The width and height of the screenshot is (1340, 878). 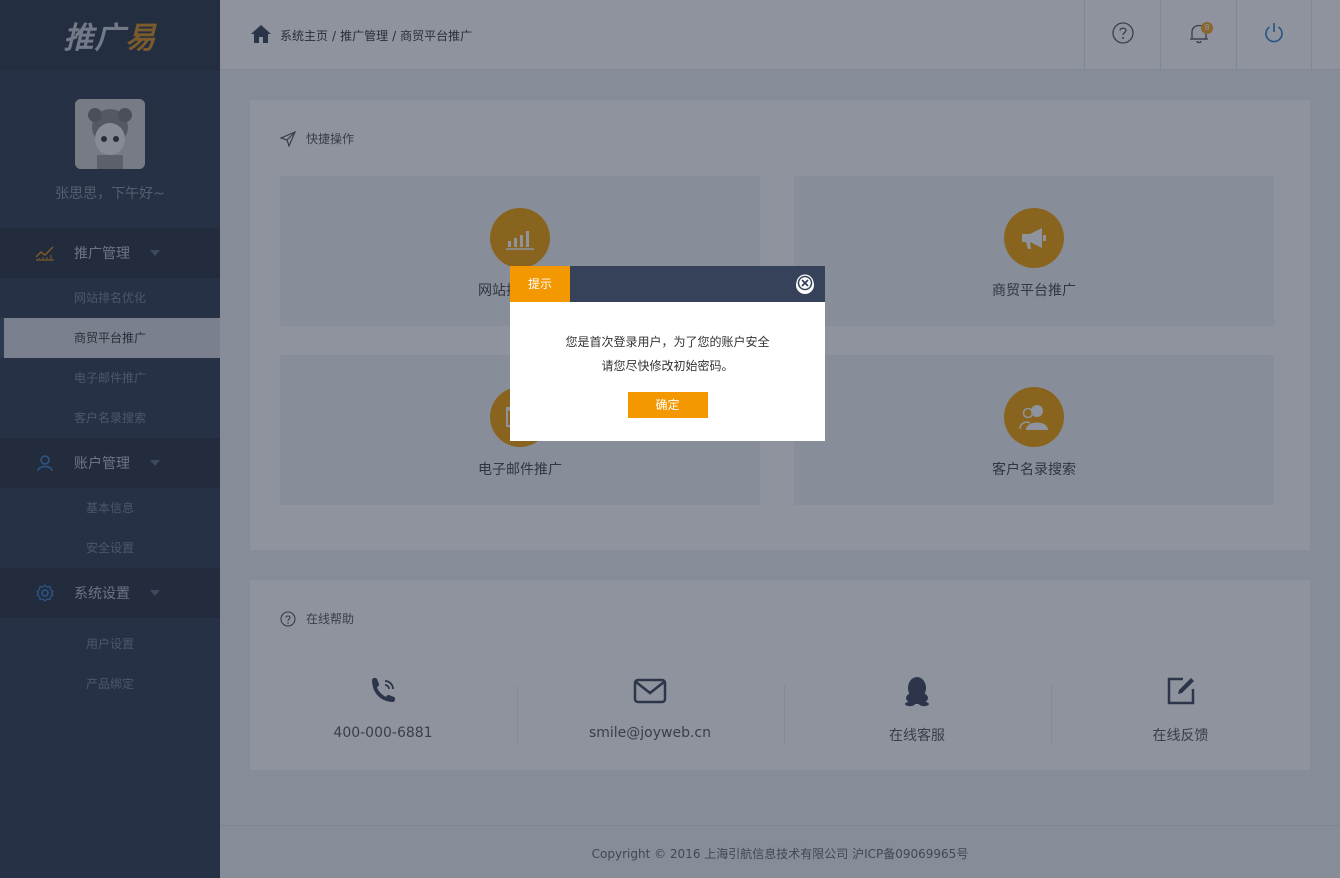 I want to click on dialog-body: 您是首次登录用户，为了您的账户安全 请您尽快修改初始密码。 确定, so click(x=667, y=360).